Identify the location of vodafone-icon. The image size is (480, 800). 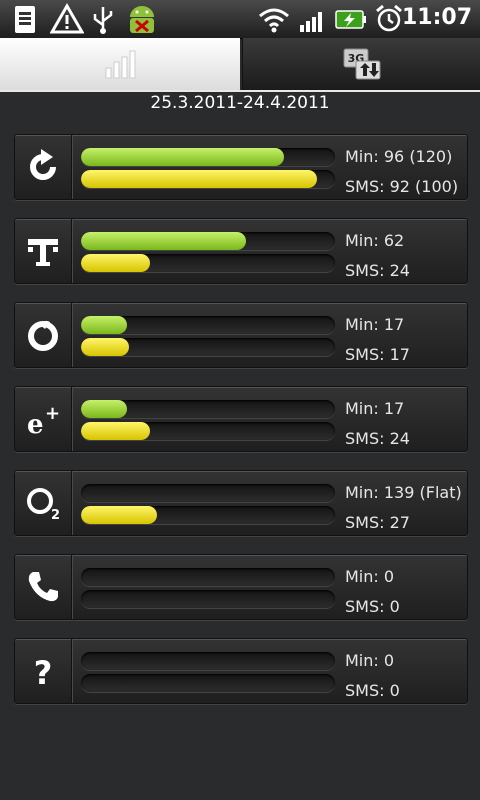
(43, 335).